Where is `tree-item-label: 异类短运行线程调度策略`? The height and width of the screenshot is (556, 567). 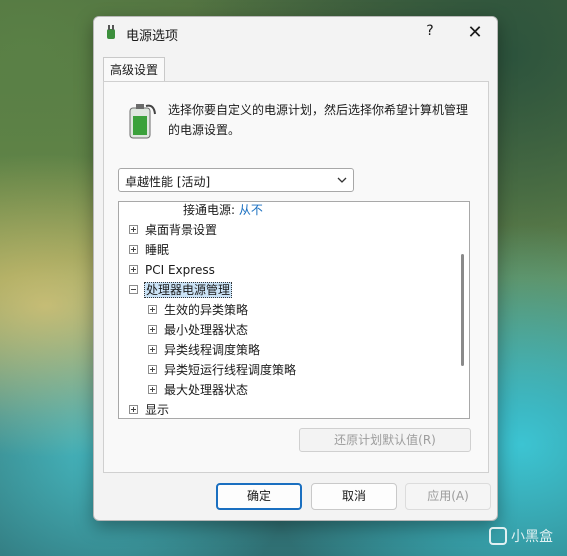 tree-item-label: 异类短运行线程调度策略 is located at coordinates (230, 370).